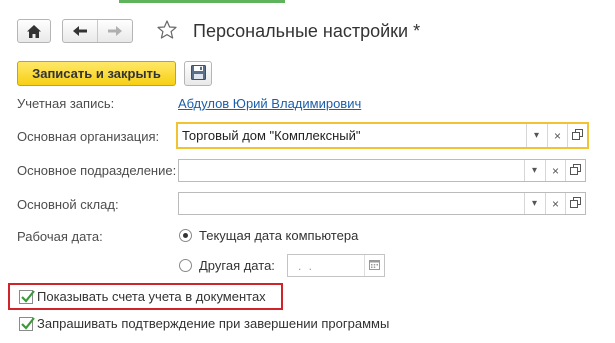 The image size is (615, 343). Describe the element at coordinates (237, 265) in the screenshot. I see `radio-other-date-label: Другая дата:` at that location.